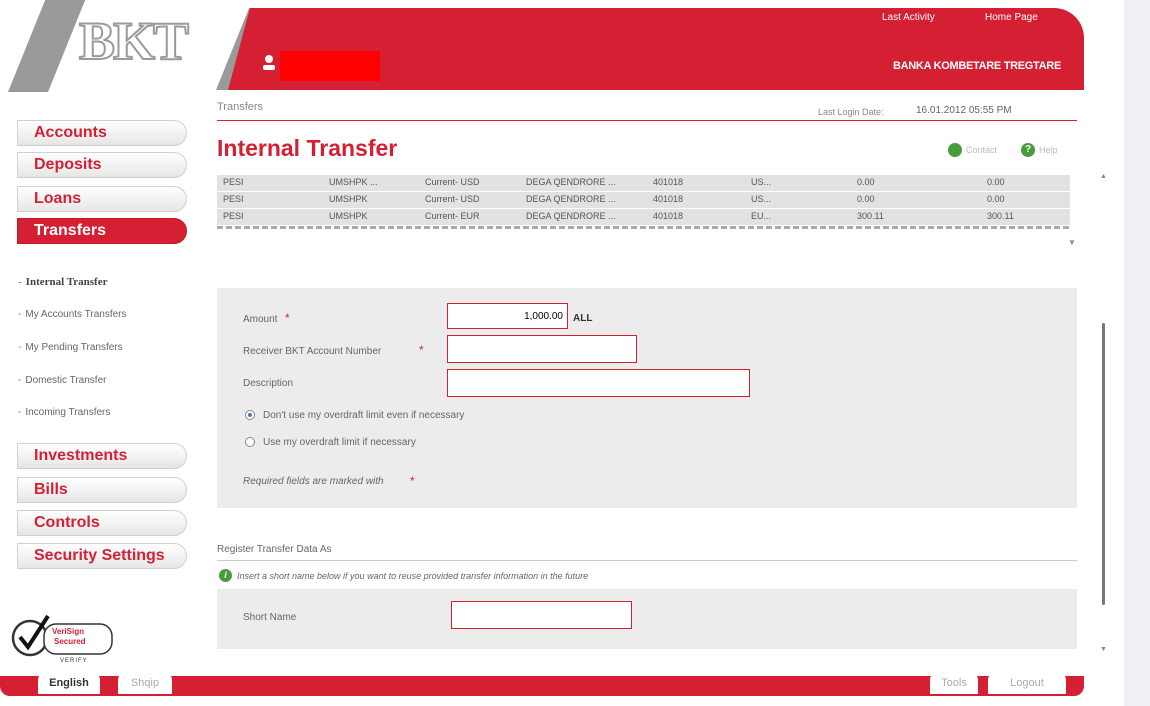 The width and height of the screenshot is (1150, 706). I want to click on scrollbar-thumb, so click(1103, 464).